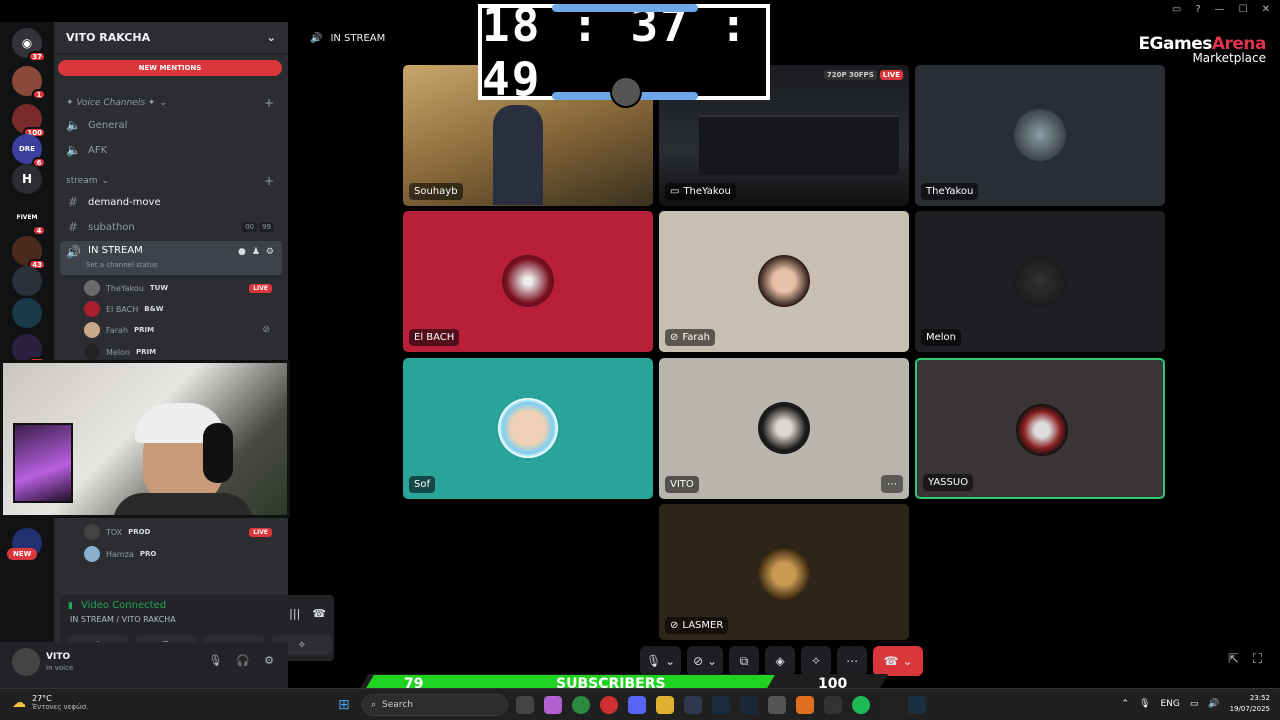  What do you see at coordinates (1243, 9) in the screenshot?
I see `maximize-icon: ☐` at bounding box center [1243, 9].